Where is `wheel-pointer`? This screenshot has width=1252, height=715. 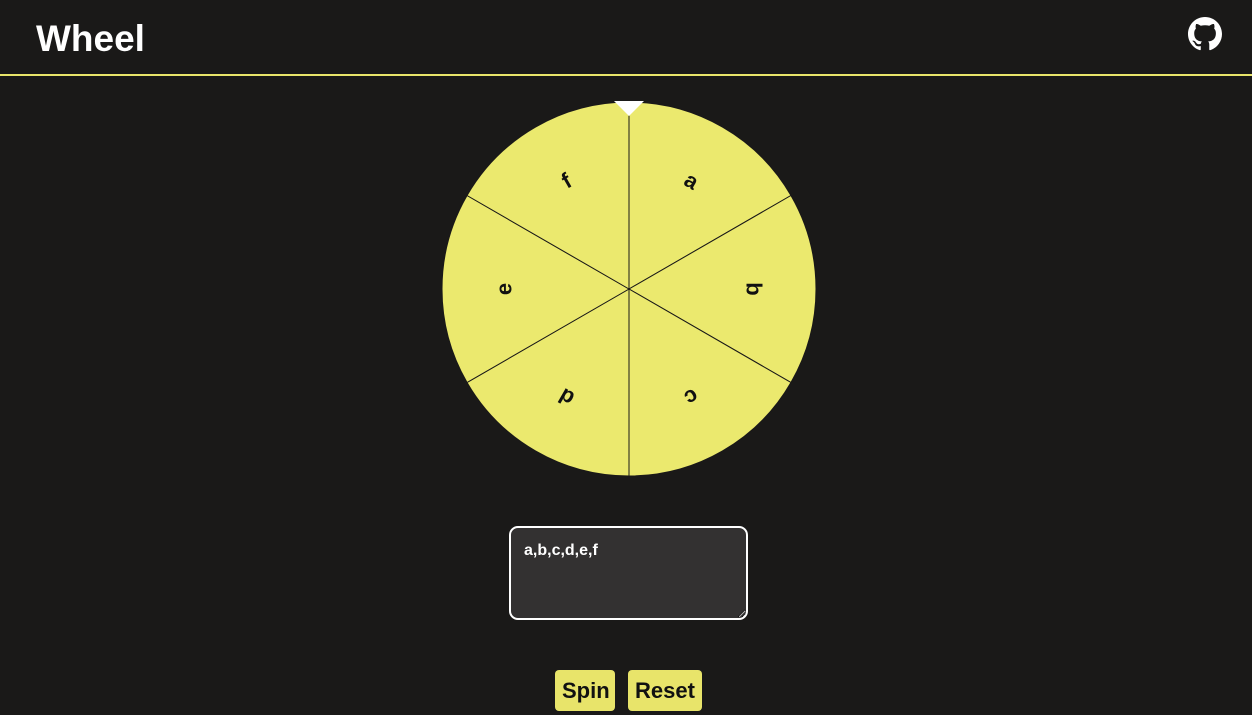 wheel-pointer is located at coordinates (629, 108).